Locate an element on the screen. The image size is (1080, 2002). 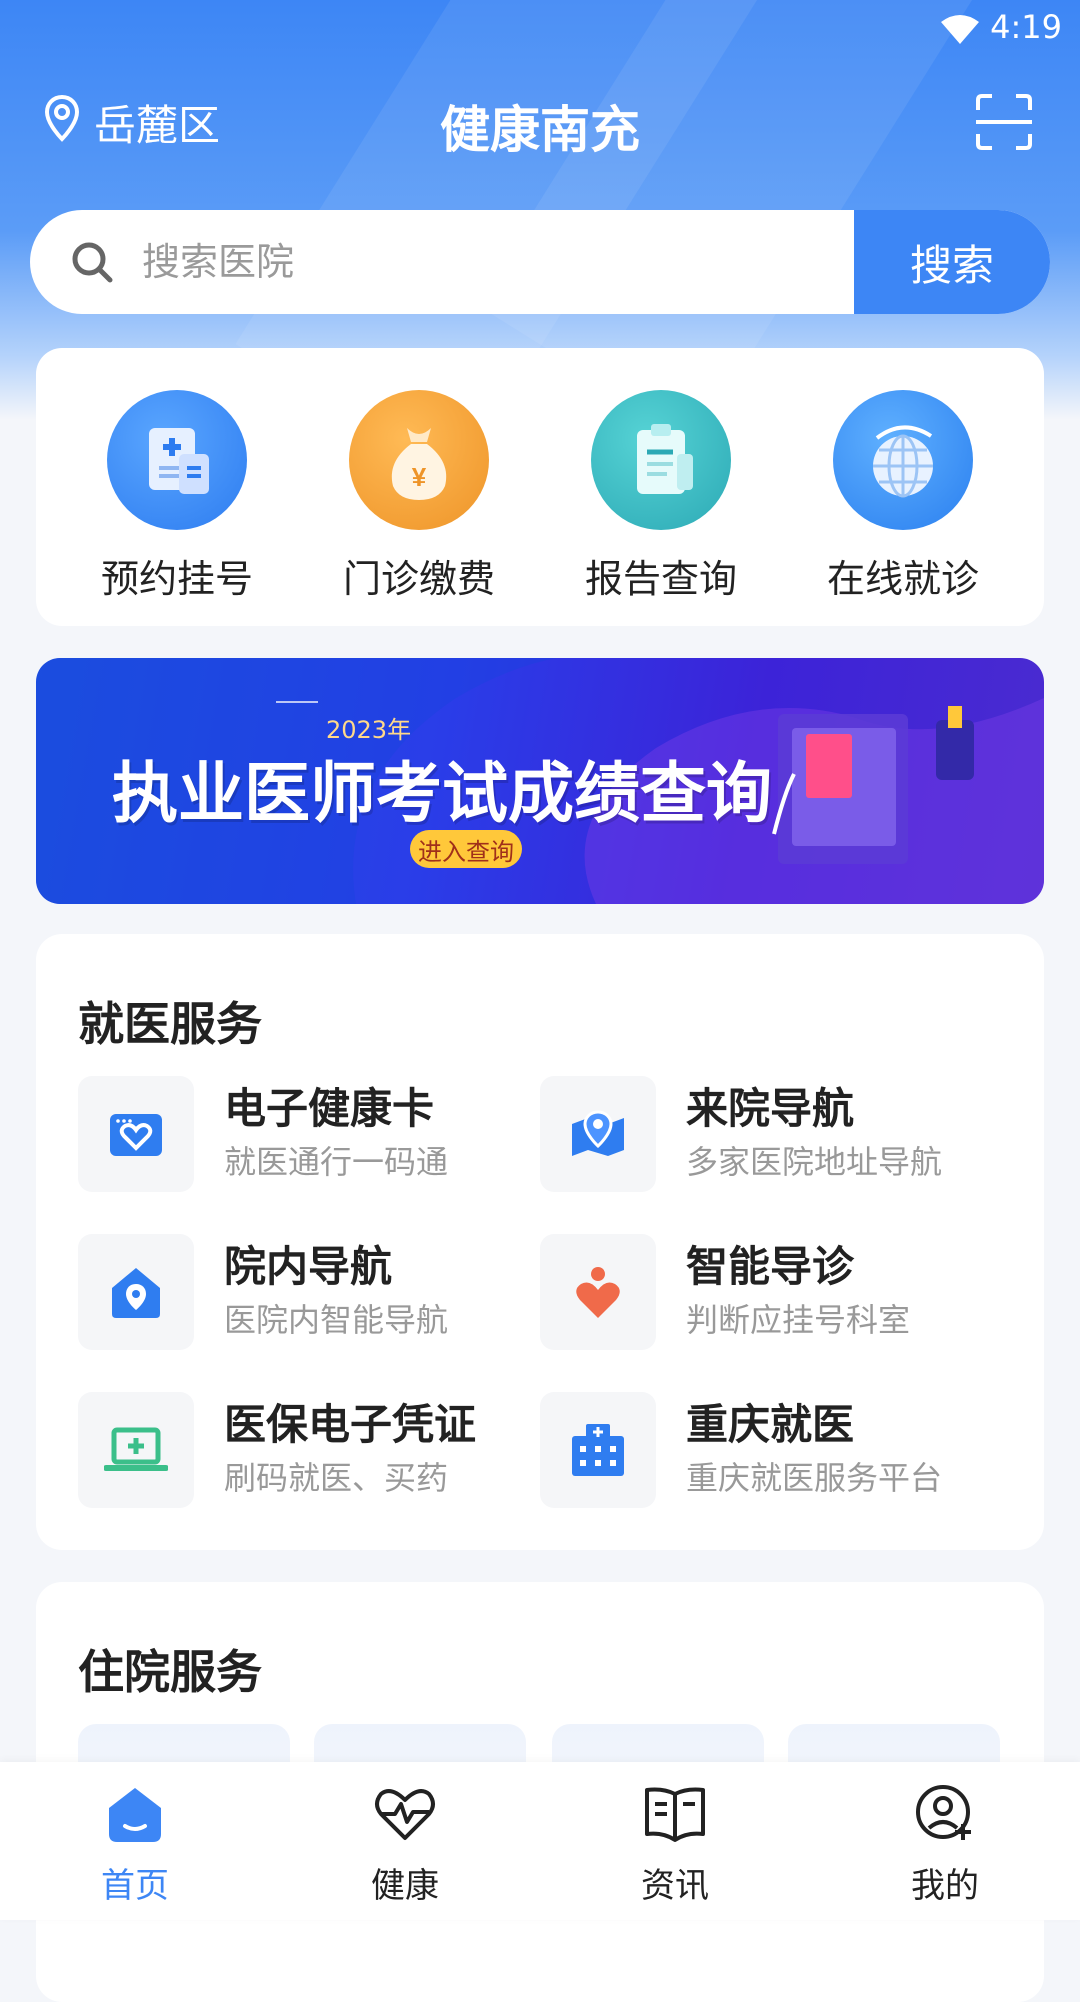
promo-banner: 2023年 执业医师考试成绩查询 进入查询 is located at coordinates (540, 781).